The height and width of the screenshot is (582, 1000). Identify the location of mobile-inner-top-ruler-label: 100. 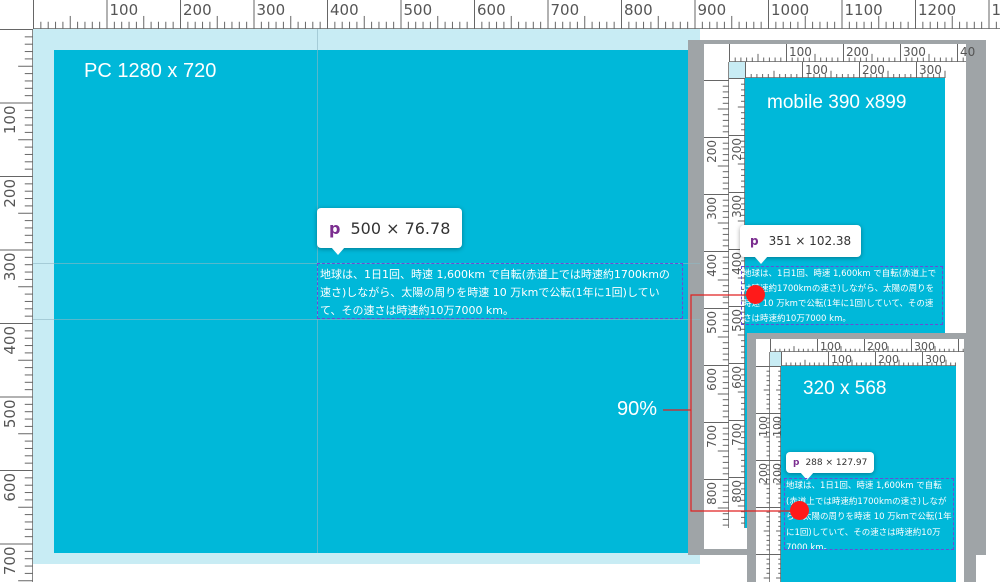
(816, 70).